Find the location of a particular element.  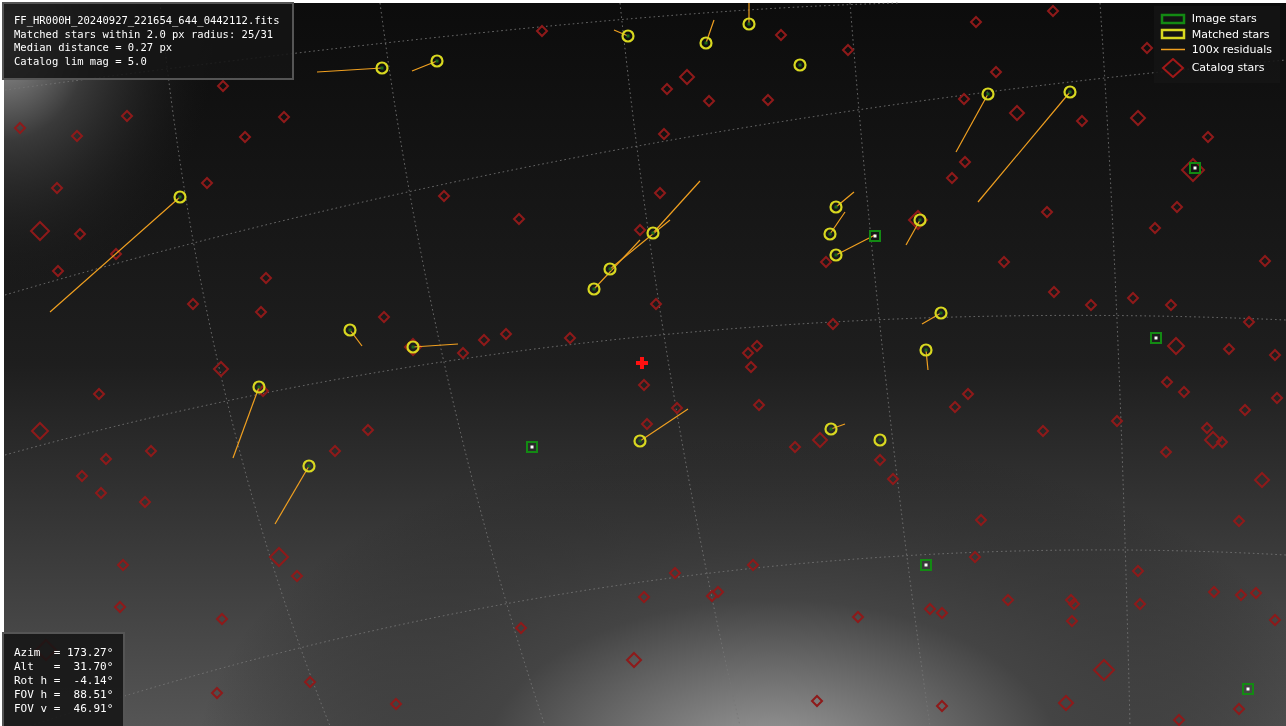

info-text-line: Catalog lim mag = 5.0 is located at coordinates (81, 61).